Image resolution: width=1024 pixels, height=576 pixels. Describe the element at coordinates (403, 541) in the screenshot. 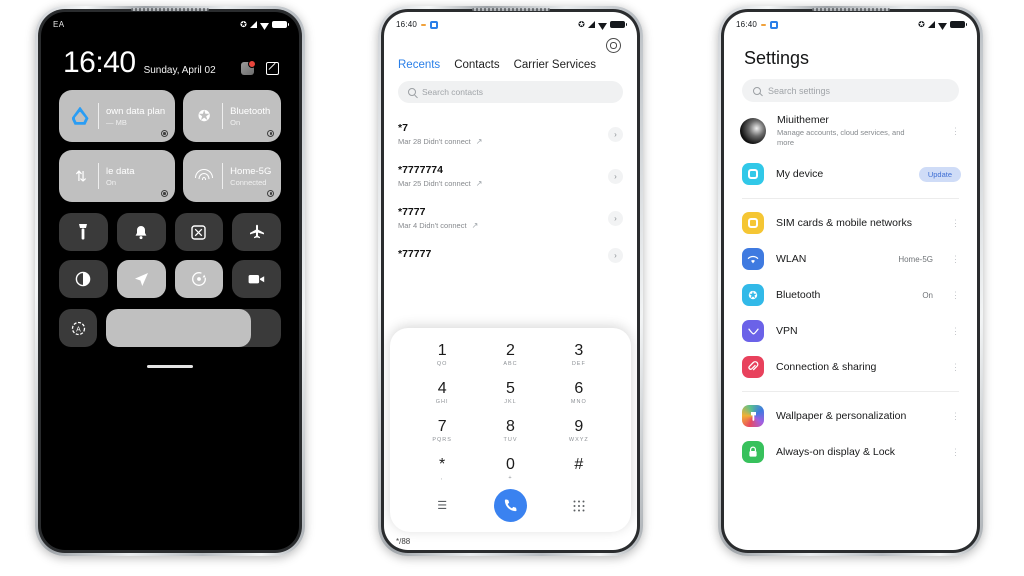

I see `partial-dialed-number: */88` at that location.